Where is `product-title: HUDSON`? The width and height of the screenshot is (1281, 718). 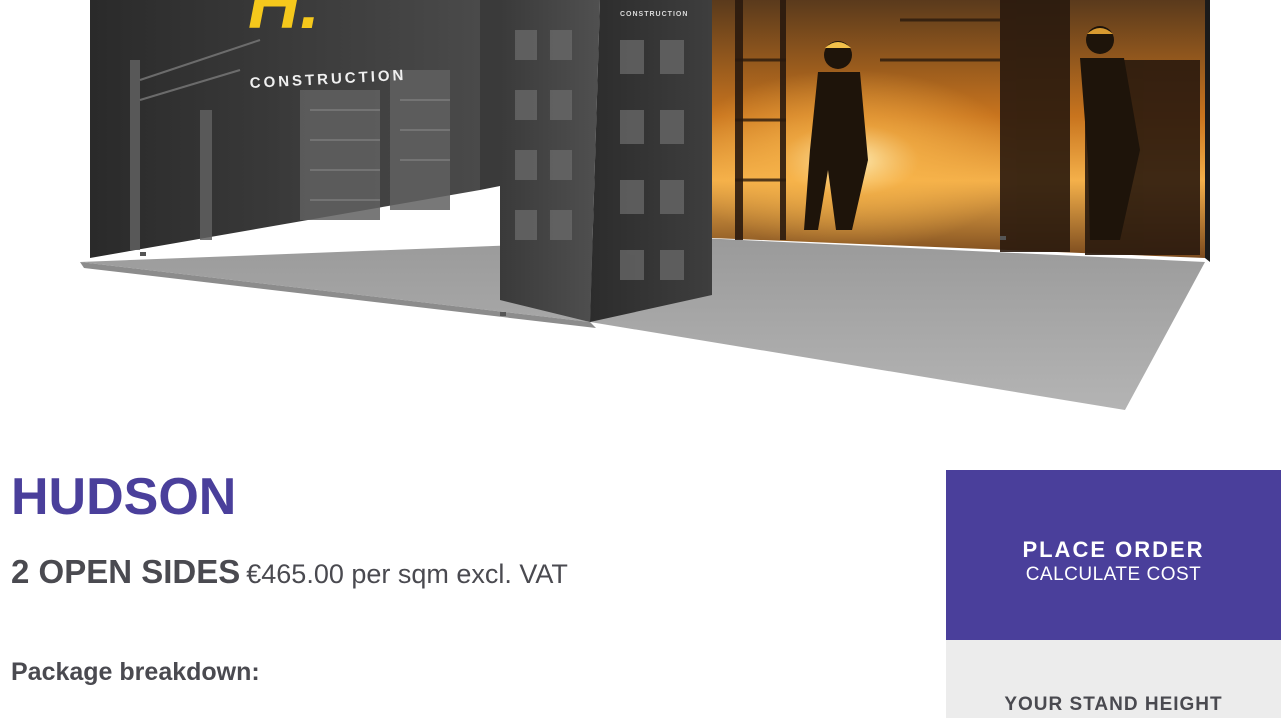
product-title: HUDSON is located at coordinates (124, 497).